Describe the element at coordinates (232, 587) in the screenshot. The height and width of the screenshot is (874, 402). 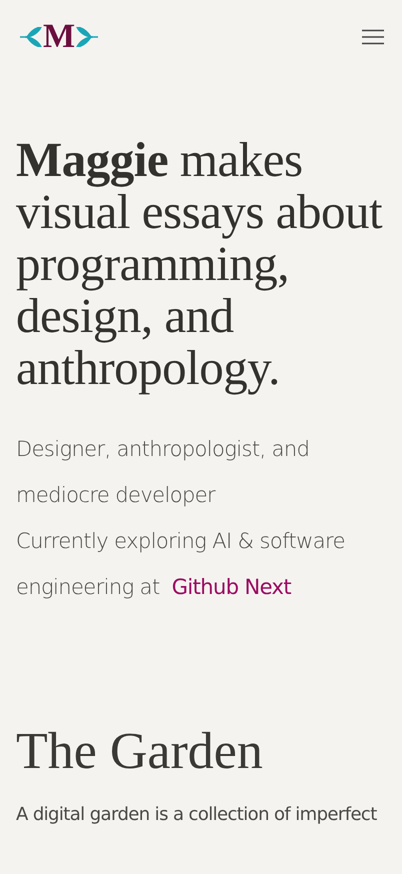
I see `github-next-link: Github Next` at that location.